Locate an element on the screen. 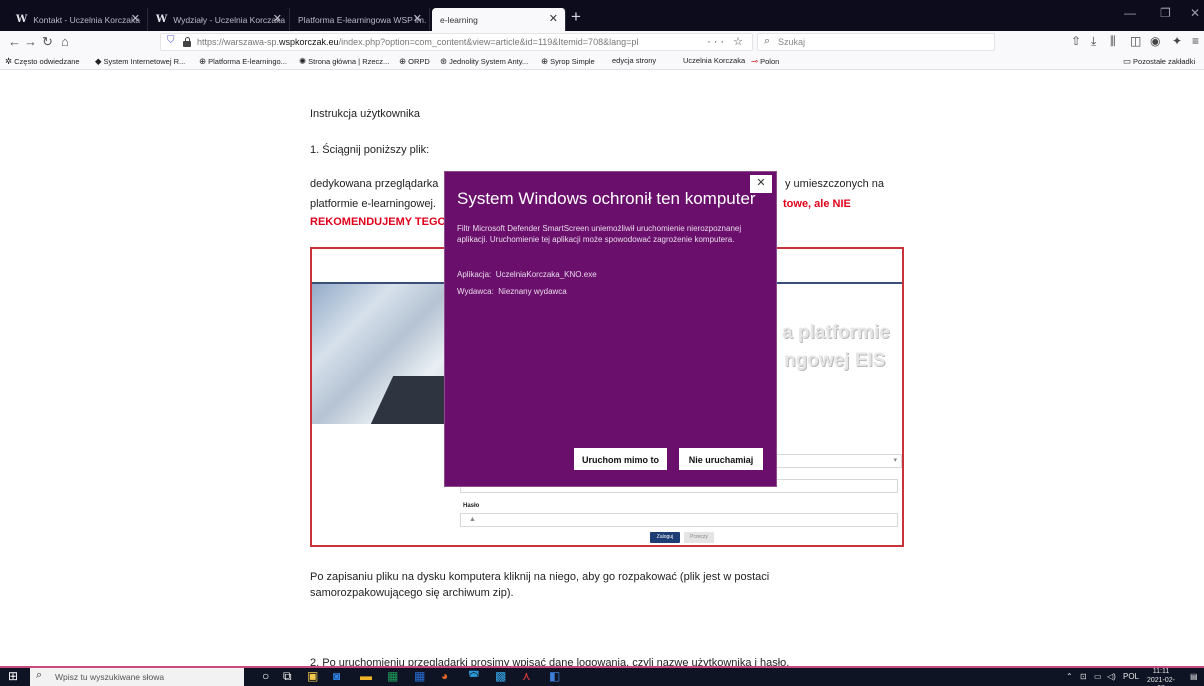 This screenshot has width=1204, height=686. notifications-icon: ▤ is located at coordinates (1194, 676).